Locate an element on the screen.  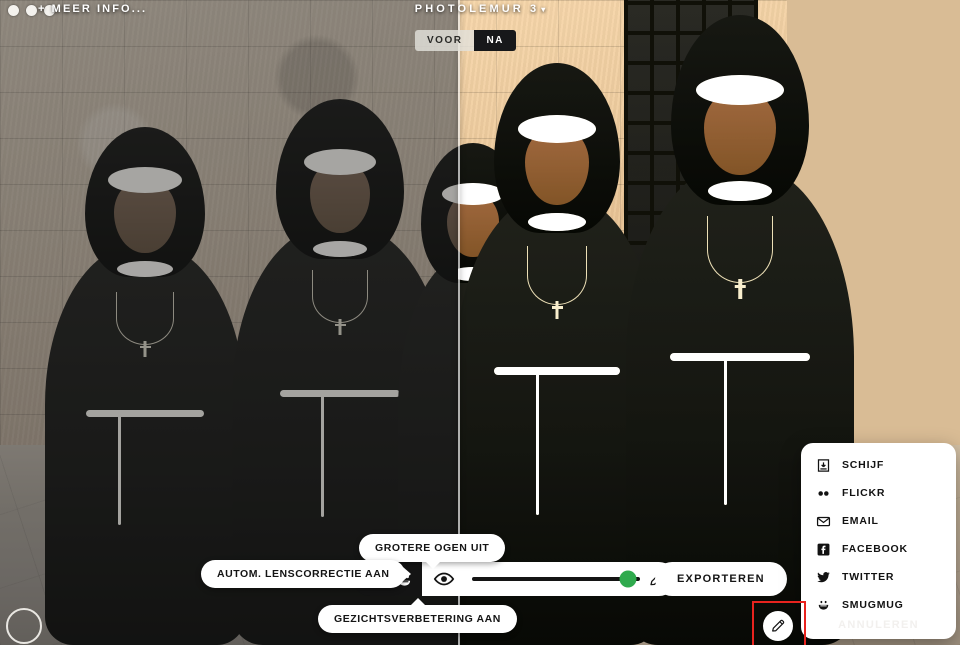
share-item-flickr: FLICKR is located at coordinates (878, 493).